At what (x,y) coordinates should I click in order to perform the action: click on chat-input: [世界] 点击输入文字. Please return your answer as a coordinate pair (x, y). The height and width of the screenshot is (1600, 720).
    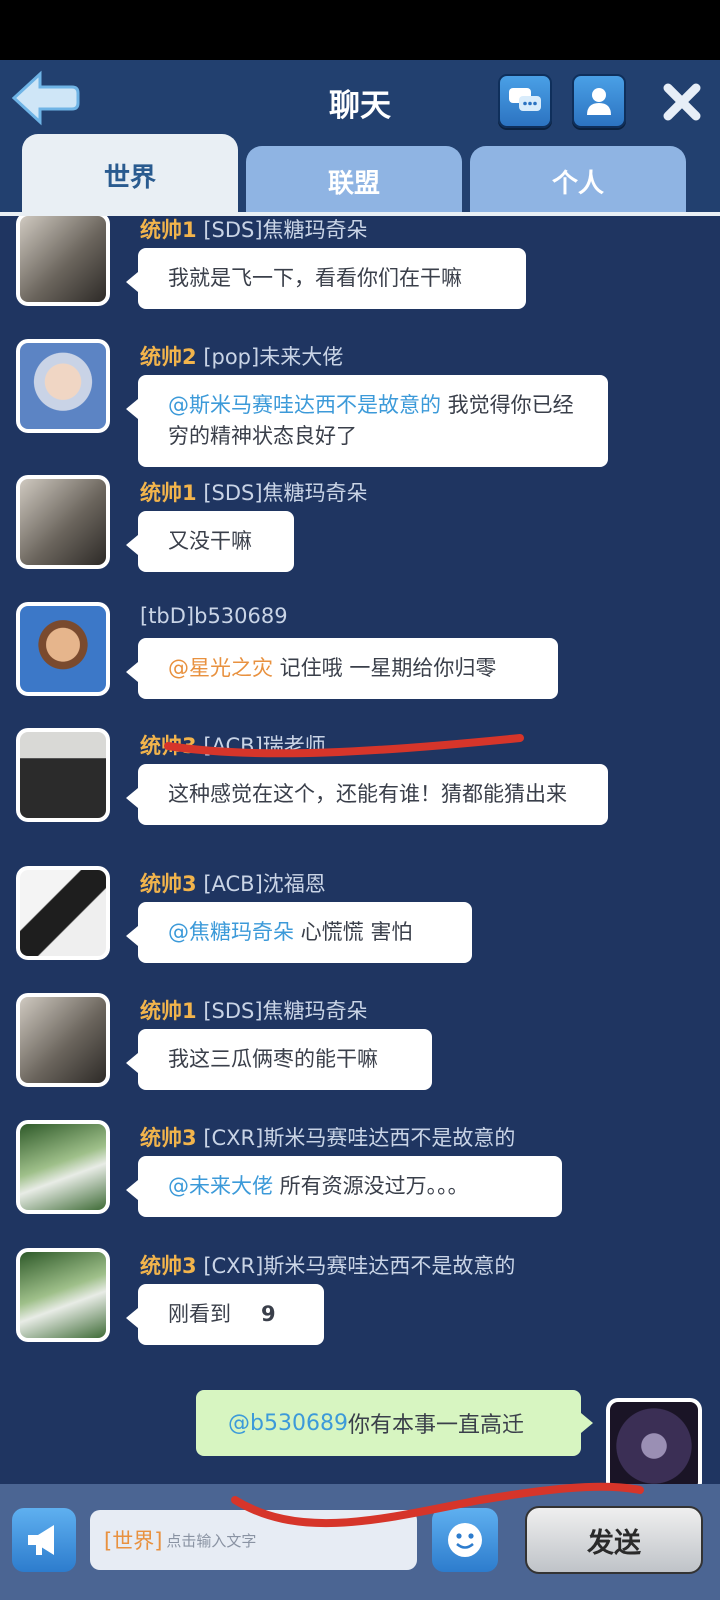
    Looking at the image, I should click on (253, 1540).